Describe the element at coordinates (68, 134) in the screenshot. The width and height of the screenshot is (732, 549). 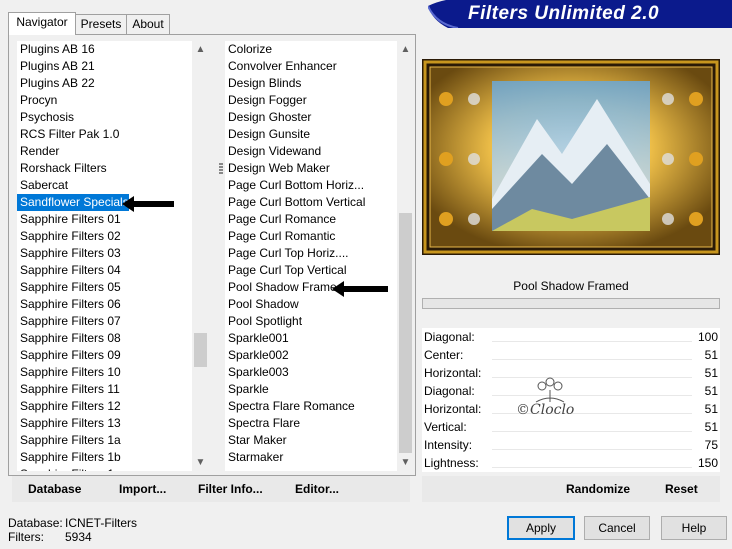
I see `category-item: RCS Filter Pak 1.0` at that location.